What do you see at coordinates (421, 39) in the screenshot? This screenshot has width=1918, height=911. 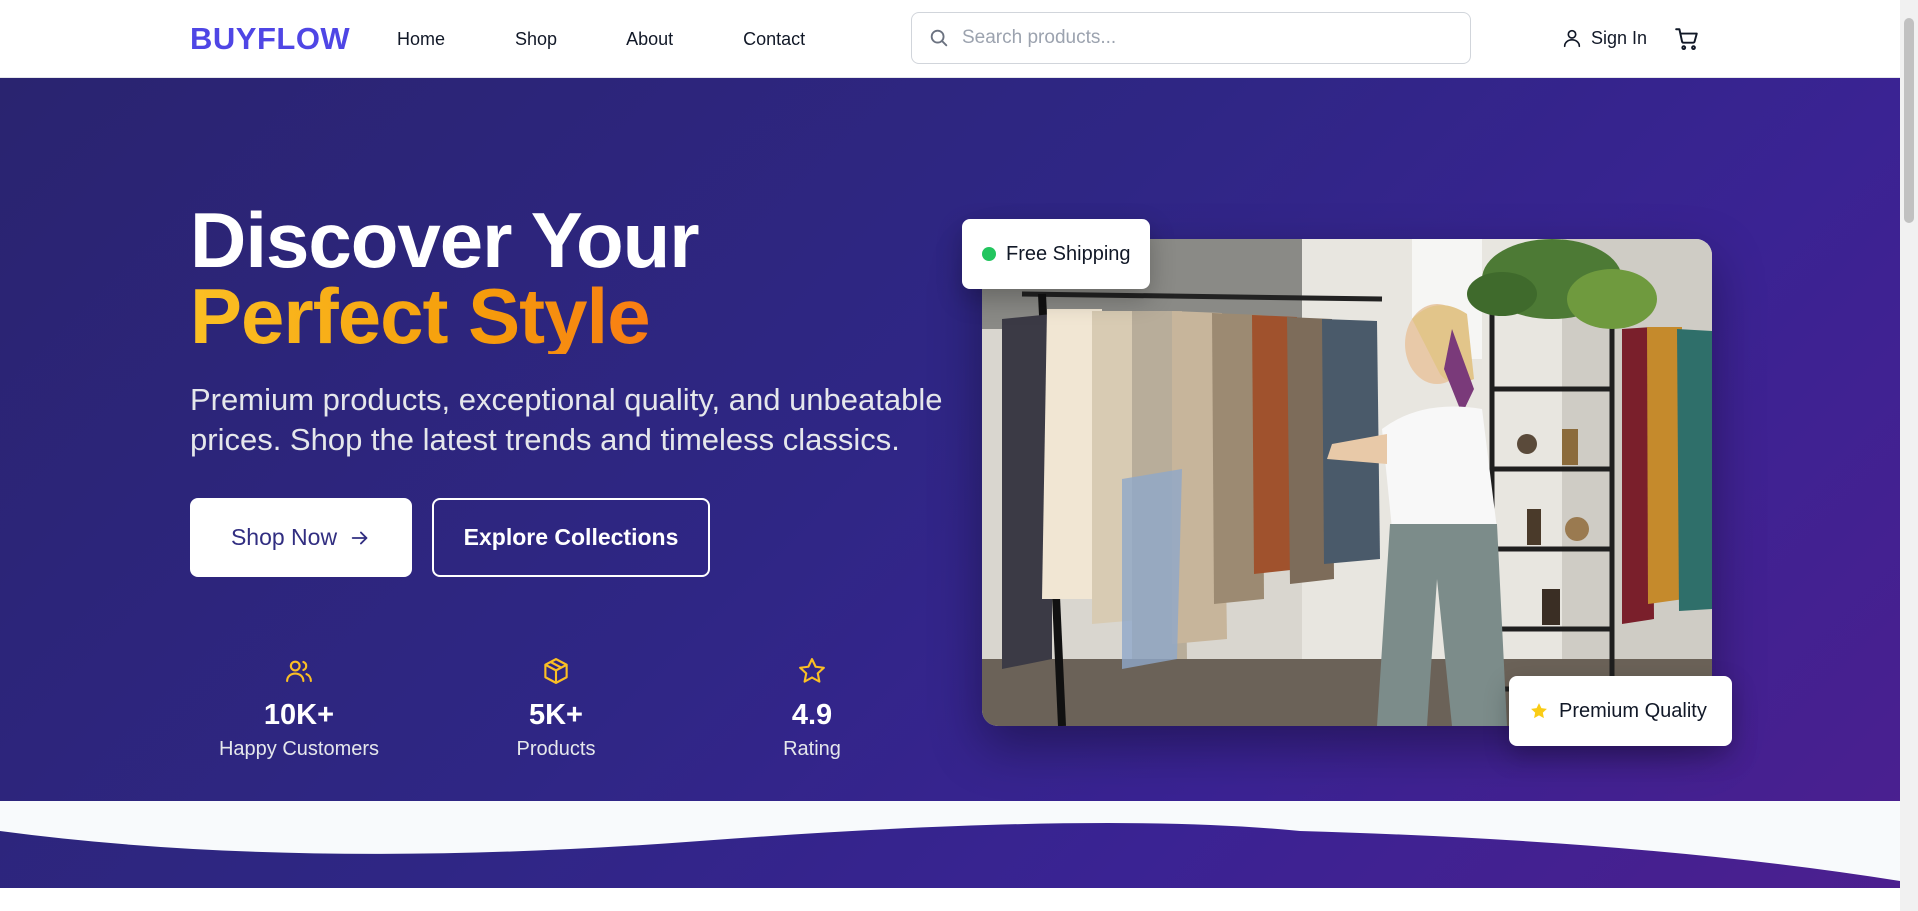 I see `nav-home: Home` at bounding box center [421, 39].